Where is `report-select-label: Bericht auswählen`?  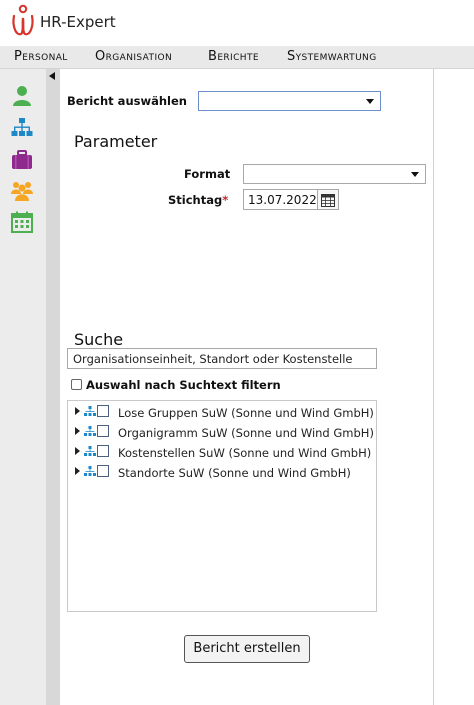 report-select-label: Bericht auswählen is located at coordinates (127, 101).